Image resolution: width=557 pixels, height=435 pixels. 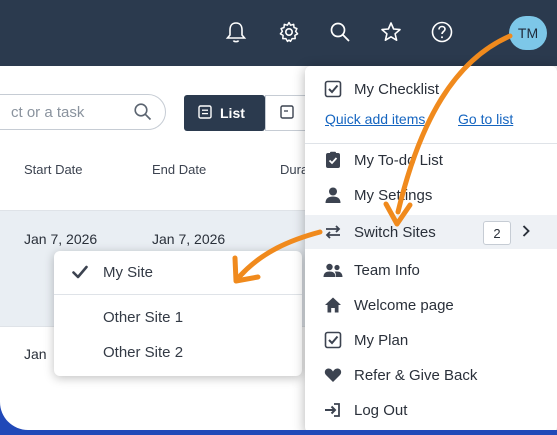 I want to click on arrow-switch-sites-to-submenu, so click(x=280, y=254).